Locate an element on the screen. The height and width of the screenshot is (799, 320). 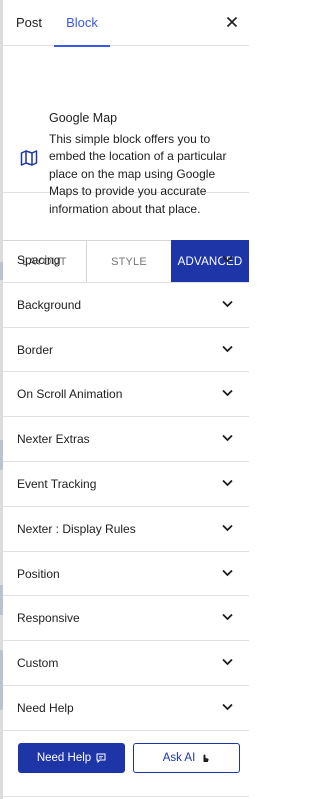
need-help-label: Need Help is located at coordinates (64, 758).